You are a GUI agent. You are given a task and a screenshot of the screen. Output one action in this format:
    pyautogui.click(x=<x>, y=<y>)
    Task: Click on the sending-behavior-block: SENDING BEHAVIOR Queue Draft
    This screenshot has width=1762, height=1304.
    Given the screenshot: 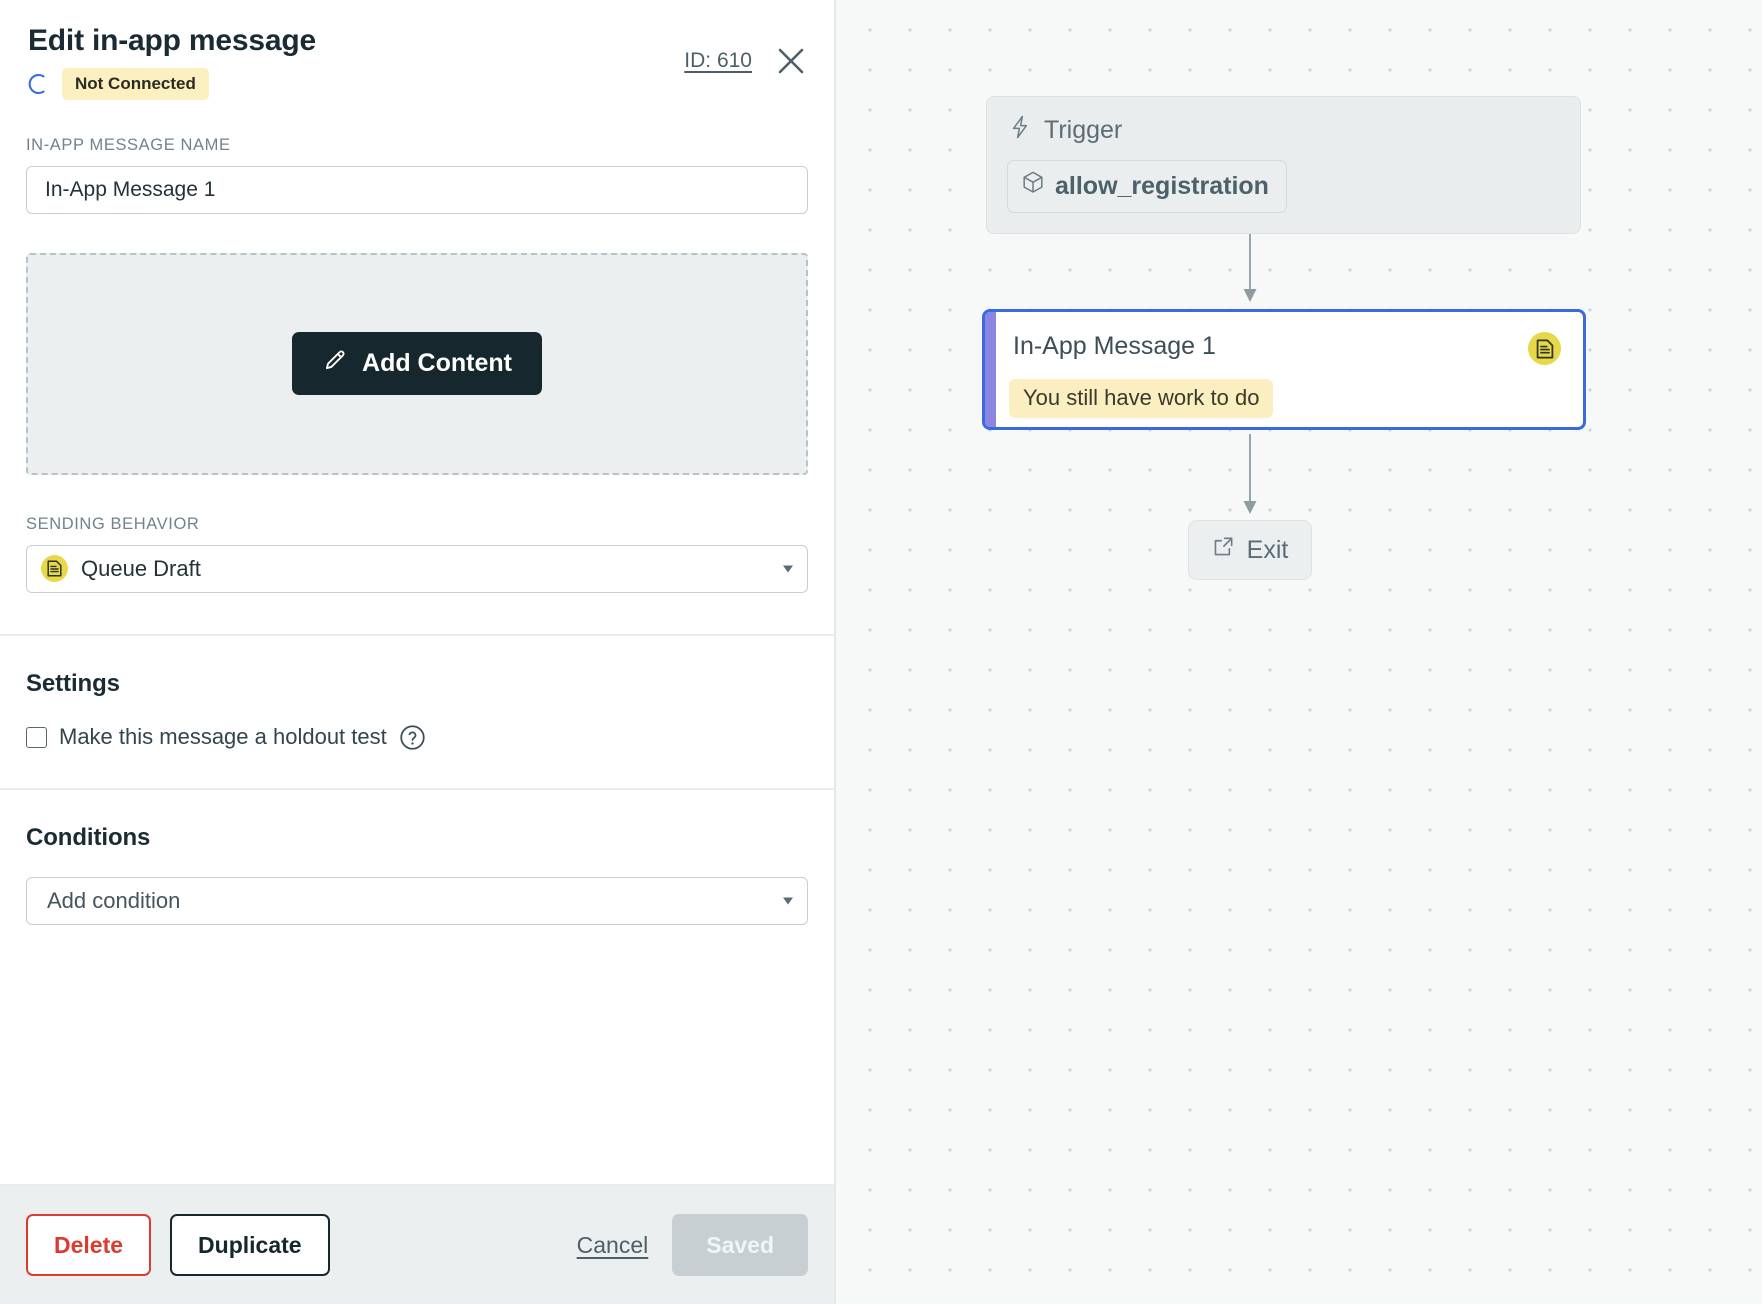 What is the action you would take?
    pyautogui.click(x=417, y=554)
    